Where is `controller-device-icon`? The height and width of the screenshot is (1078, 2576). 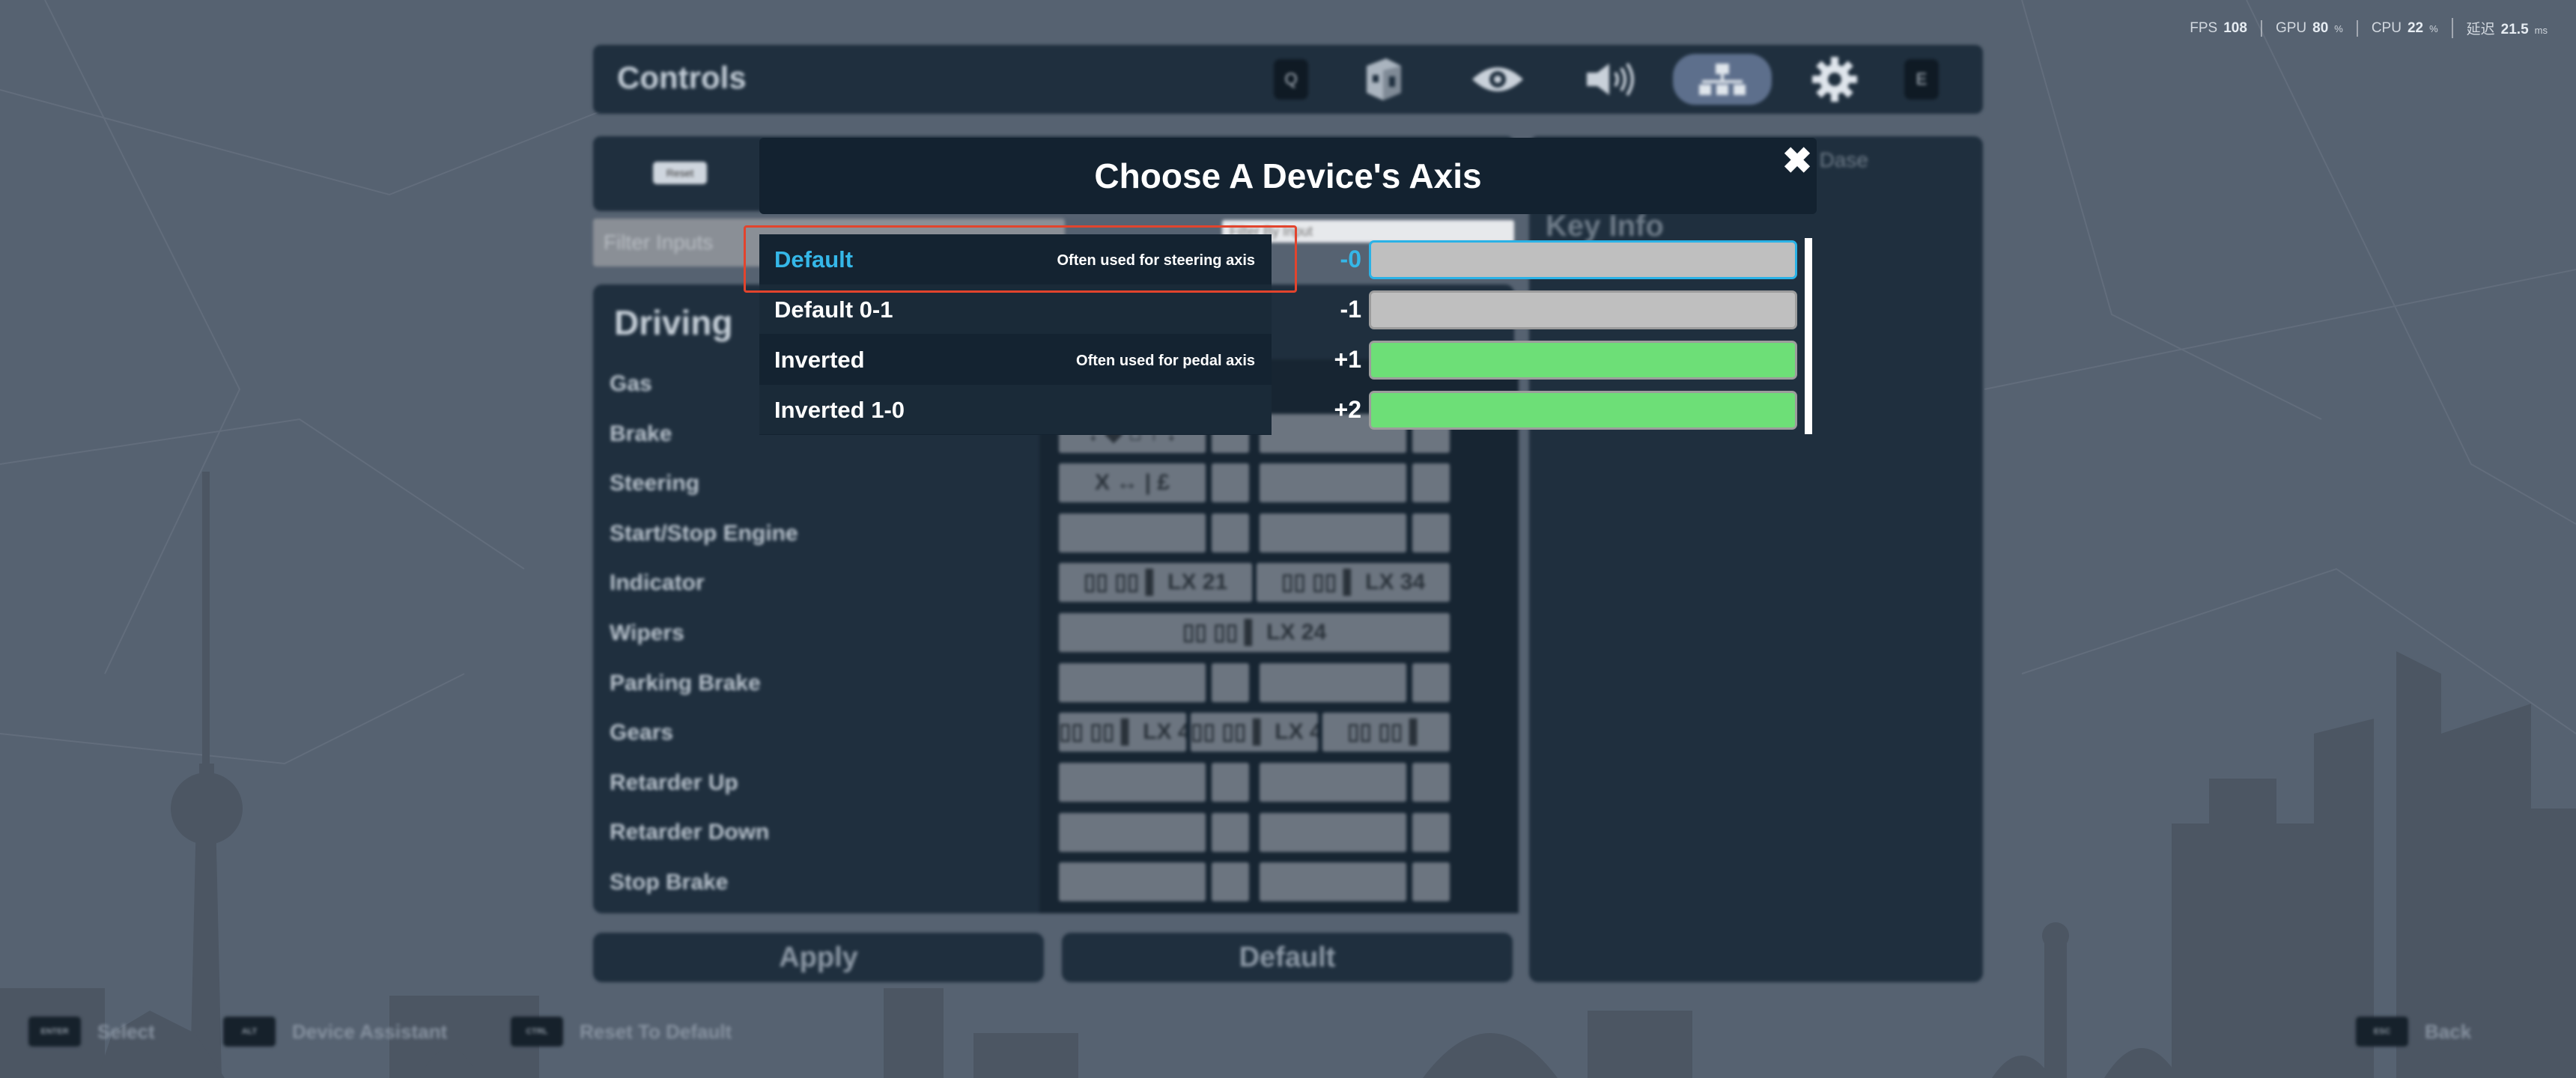 controller-device-icon is located at coordinates (1384, 79).